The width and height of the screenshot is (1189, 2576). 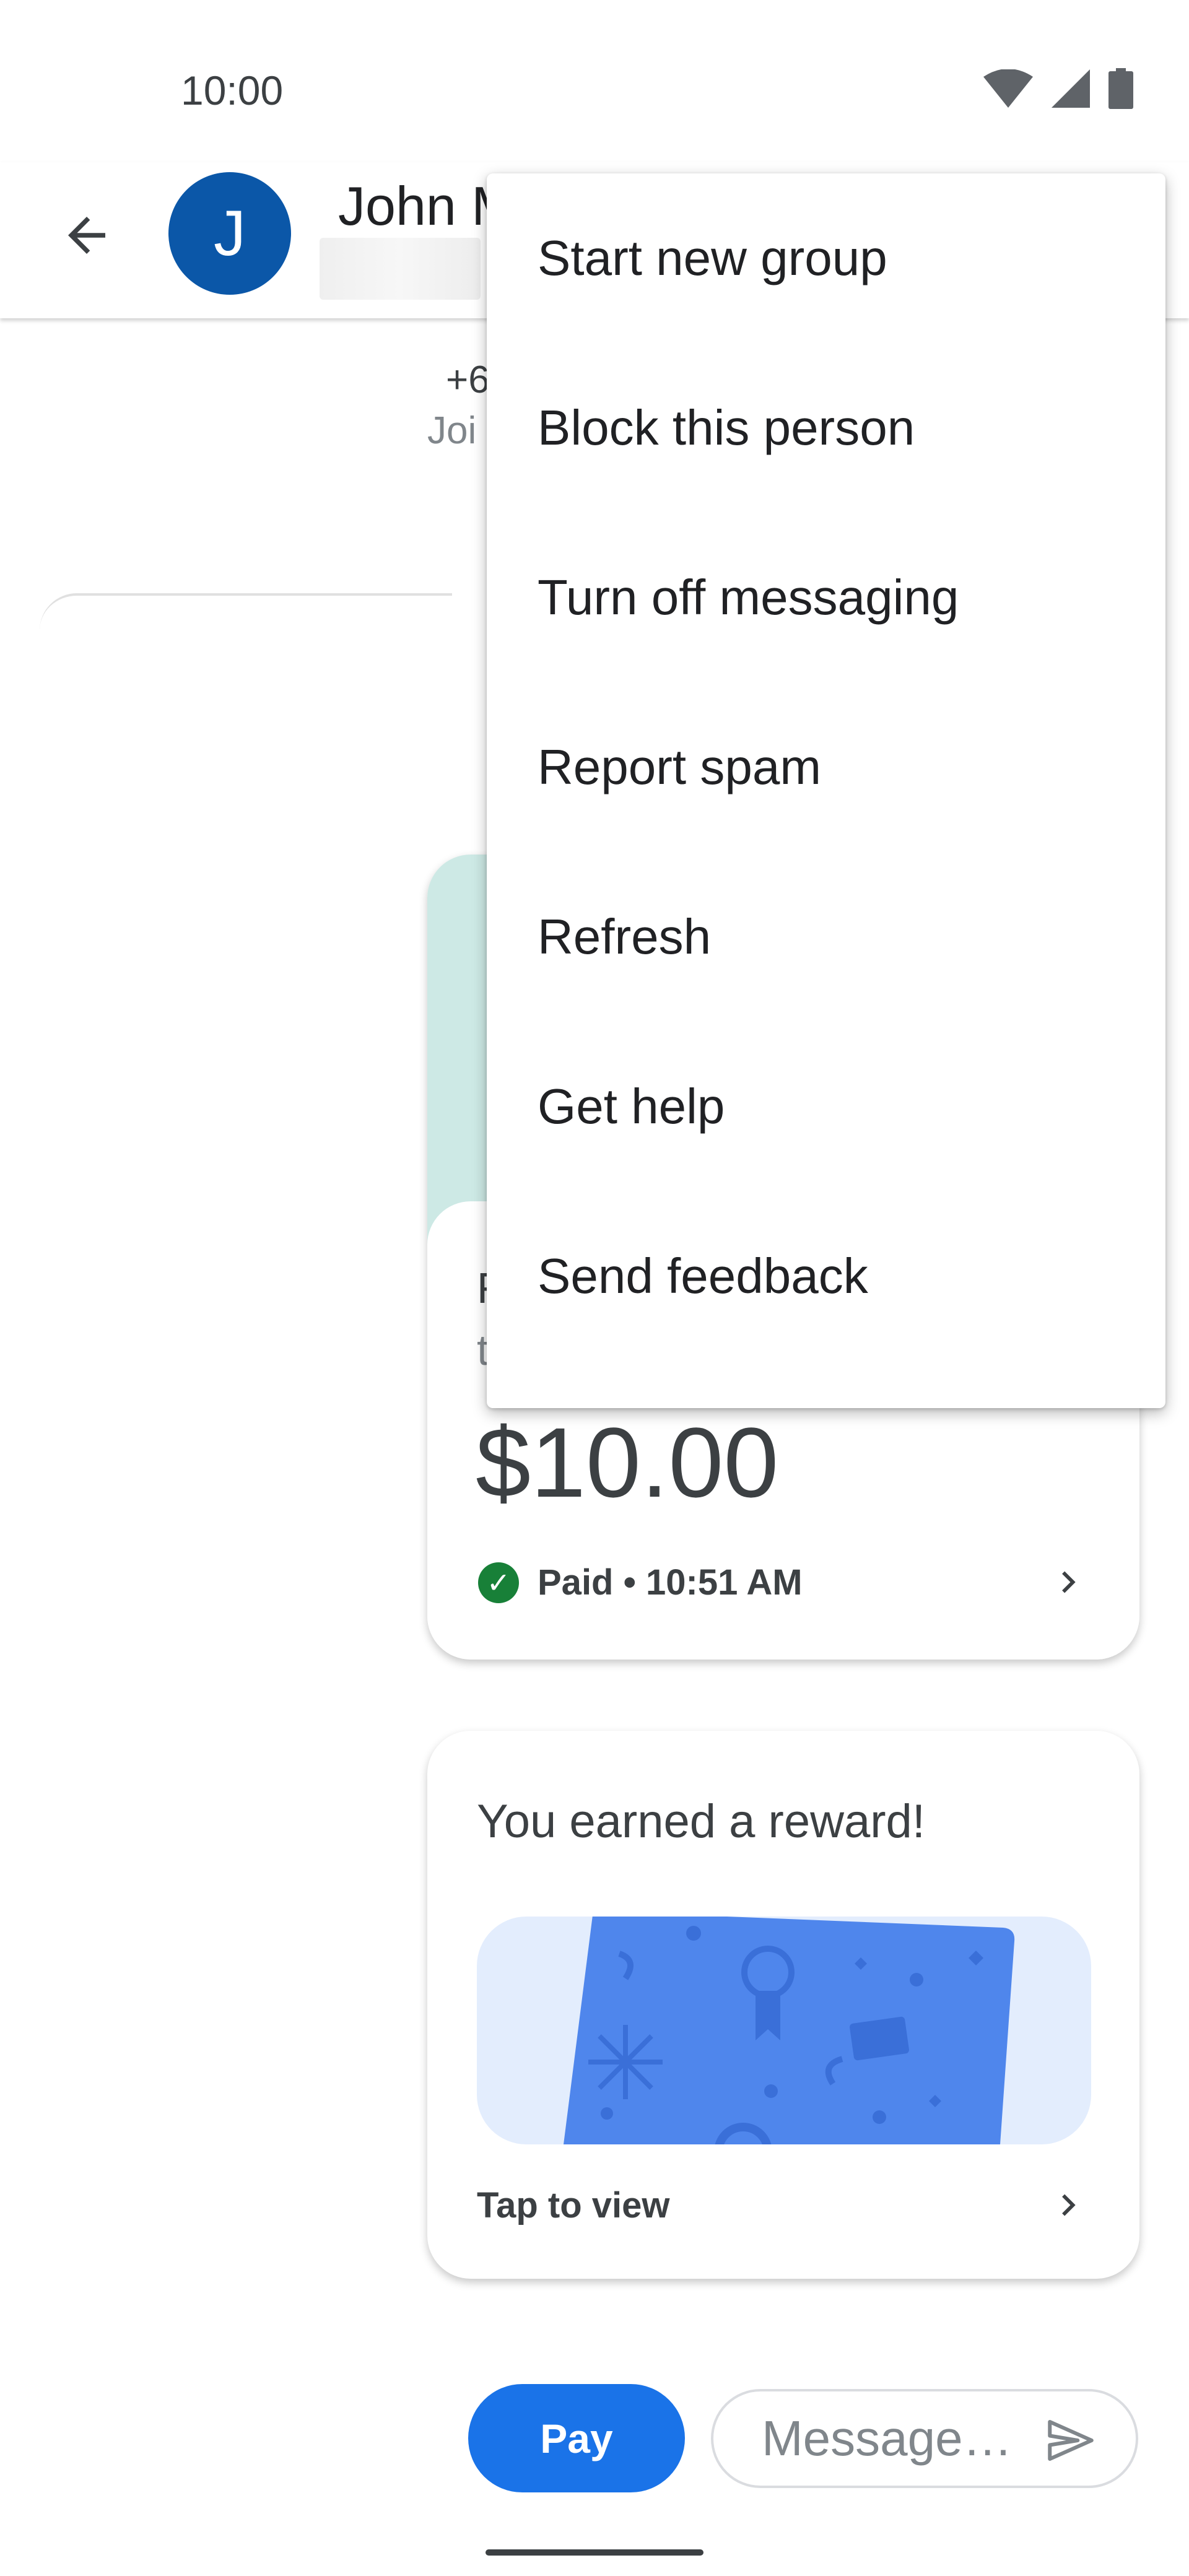 What do you see at coordinates (1008, 88) in the screenshot?
I see `wifi-icon` at bounding box center [1008, 88].